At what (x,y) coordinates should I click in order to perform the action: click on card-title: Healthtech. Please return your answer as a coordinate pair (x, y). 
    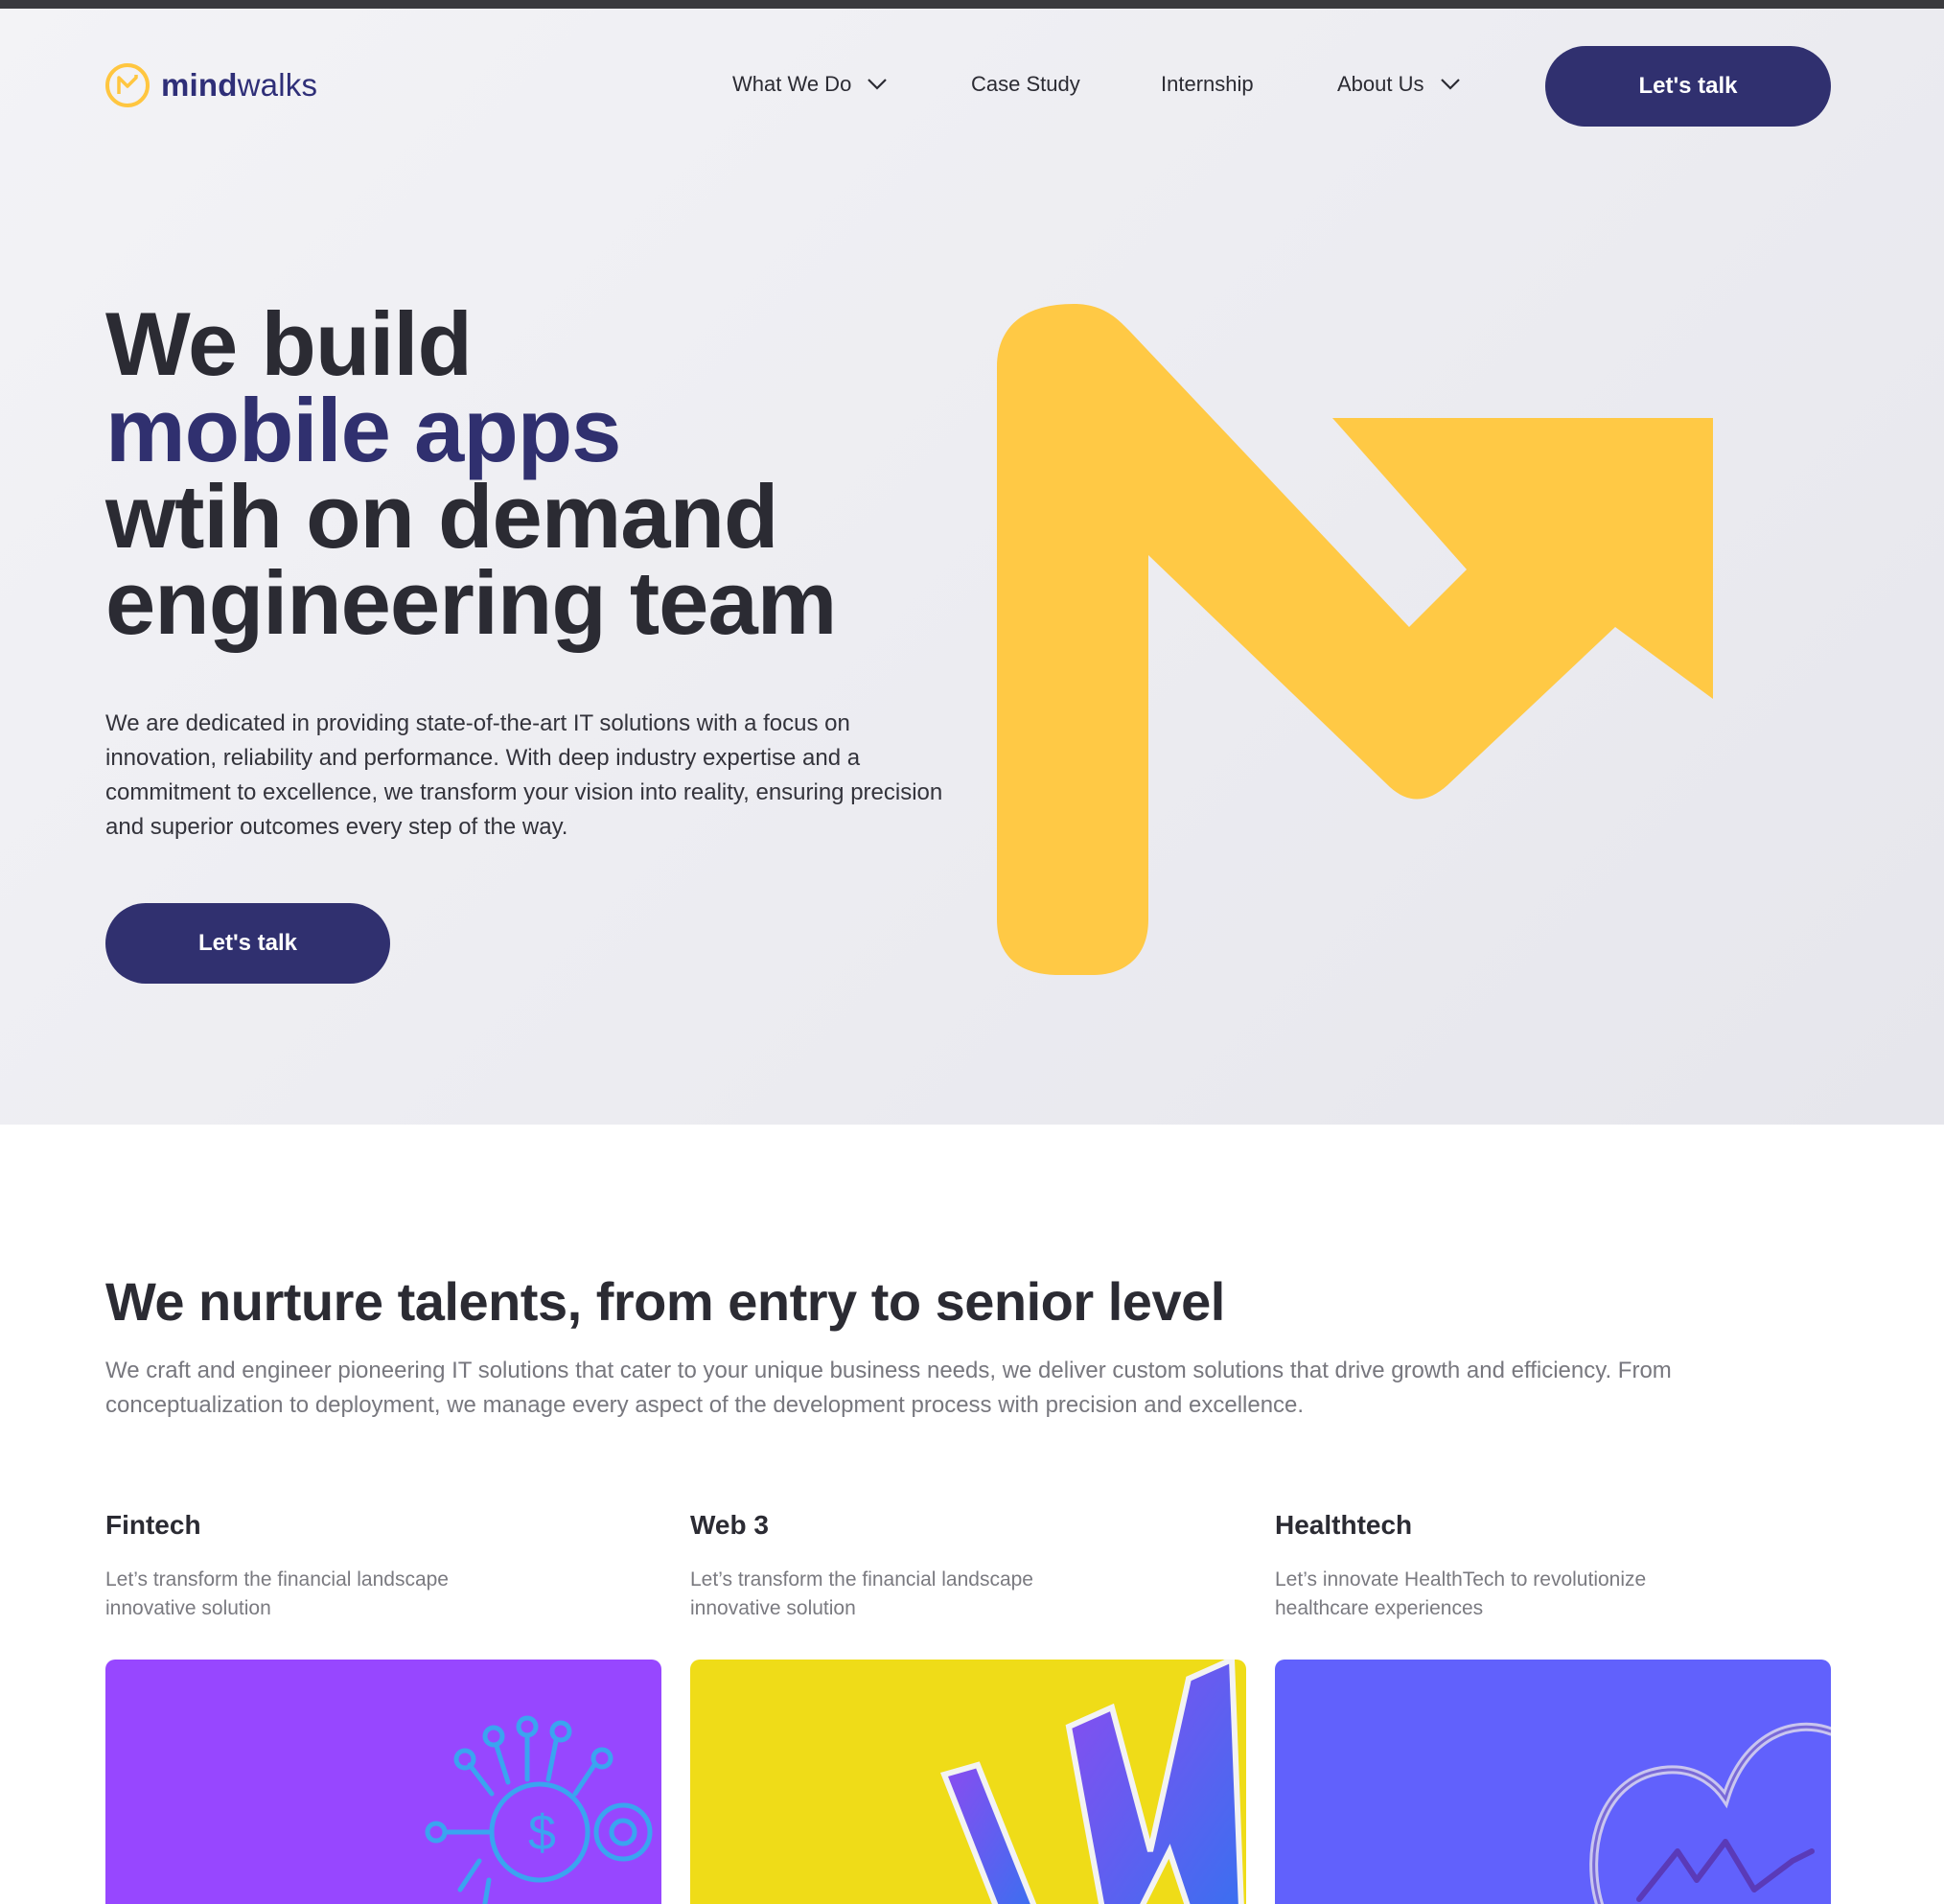
    Looking at the image, I should click on (1344, 1525).